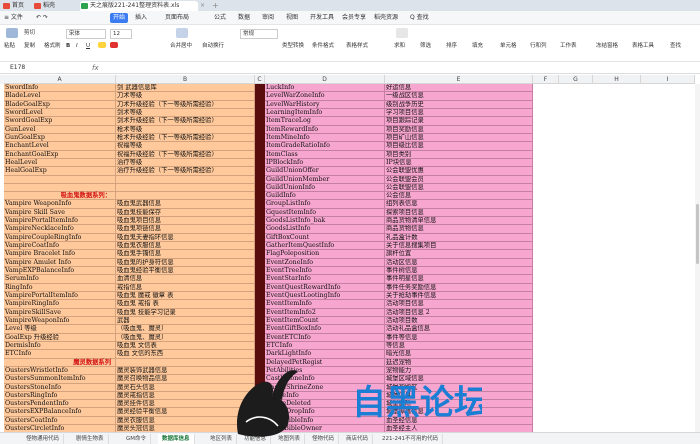  I want to click on cell-b: 刀术等级, so click(185, 96).